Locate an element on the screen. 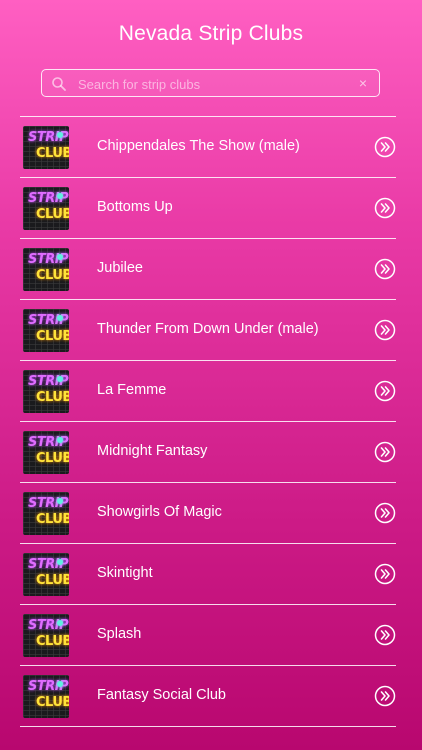 Image resolution: width=422 pixels, height=750 pixels. list-item: STRIP CLUBS Chippendales The Show (male) is located at coordinates (208, 147).